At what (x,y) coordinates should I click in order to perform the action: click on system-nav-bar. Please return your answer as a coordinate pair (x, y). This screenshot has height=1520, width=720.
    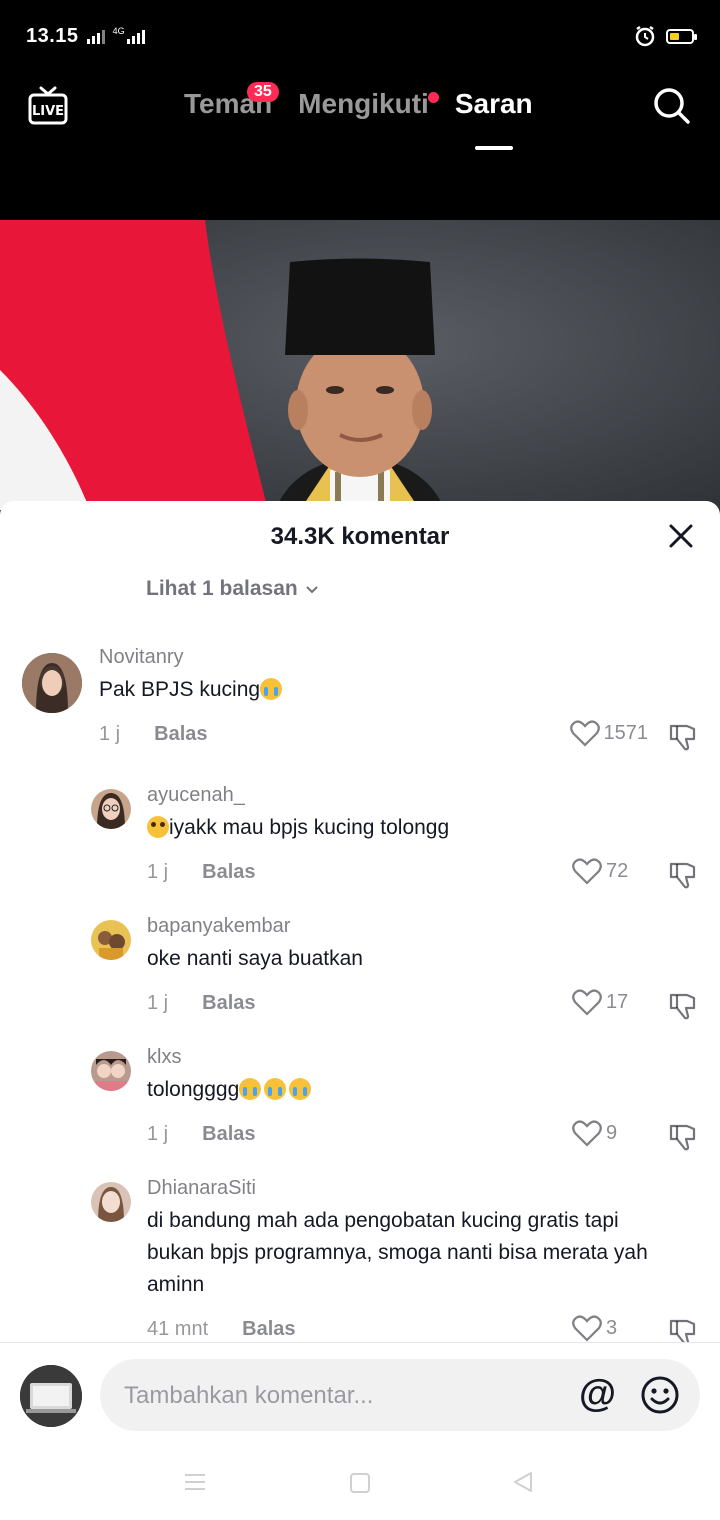
    Looking at the image, I should click on (360, 1482).